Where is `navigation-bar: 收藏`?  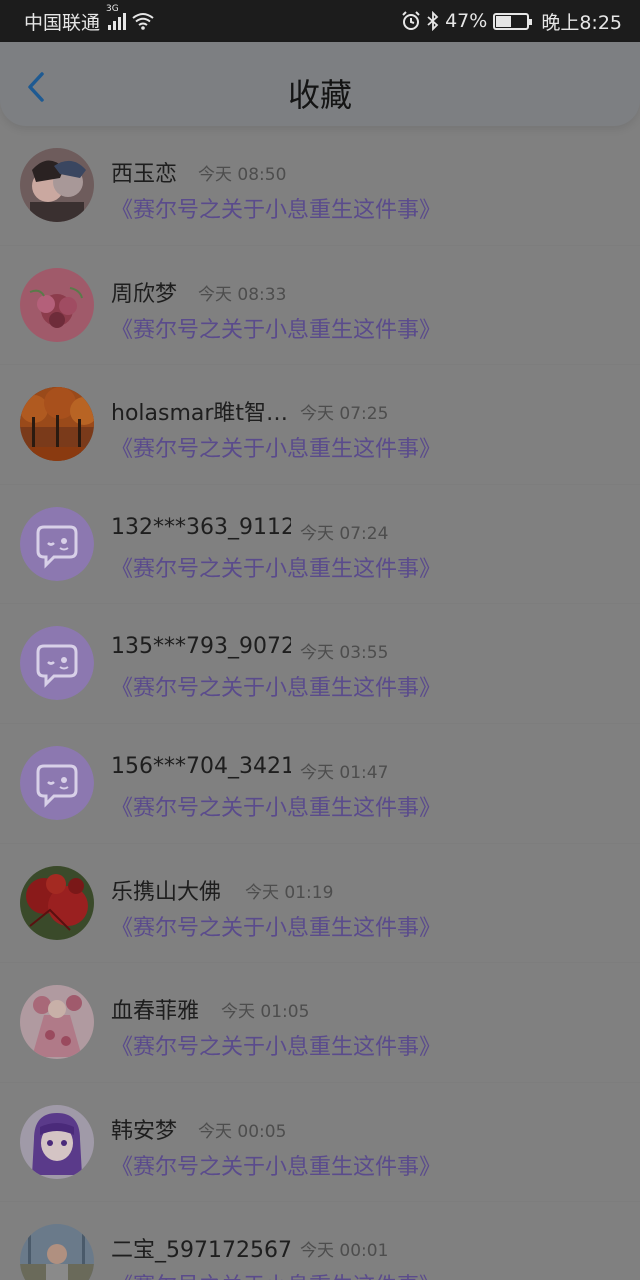
navigation-bar: 收藏 is located at coordinates (320, 84).